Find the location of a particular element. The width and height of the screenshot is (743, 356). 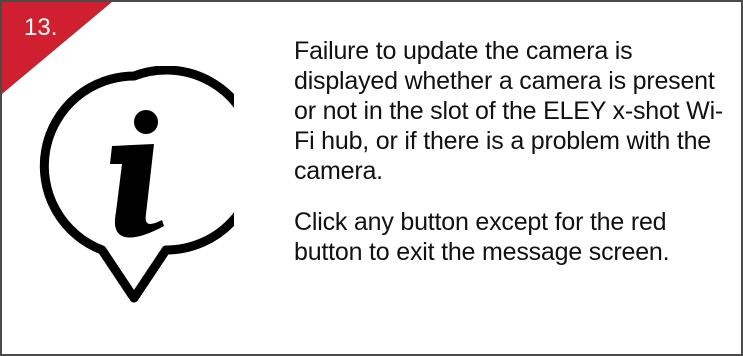

step-number: 13. is located at coordinates (41, 27).